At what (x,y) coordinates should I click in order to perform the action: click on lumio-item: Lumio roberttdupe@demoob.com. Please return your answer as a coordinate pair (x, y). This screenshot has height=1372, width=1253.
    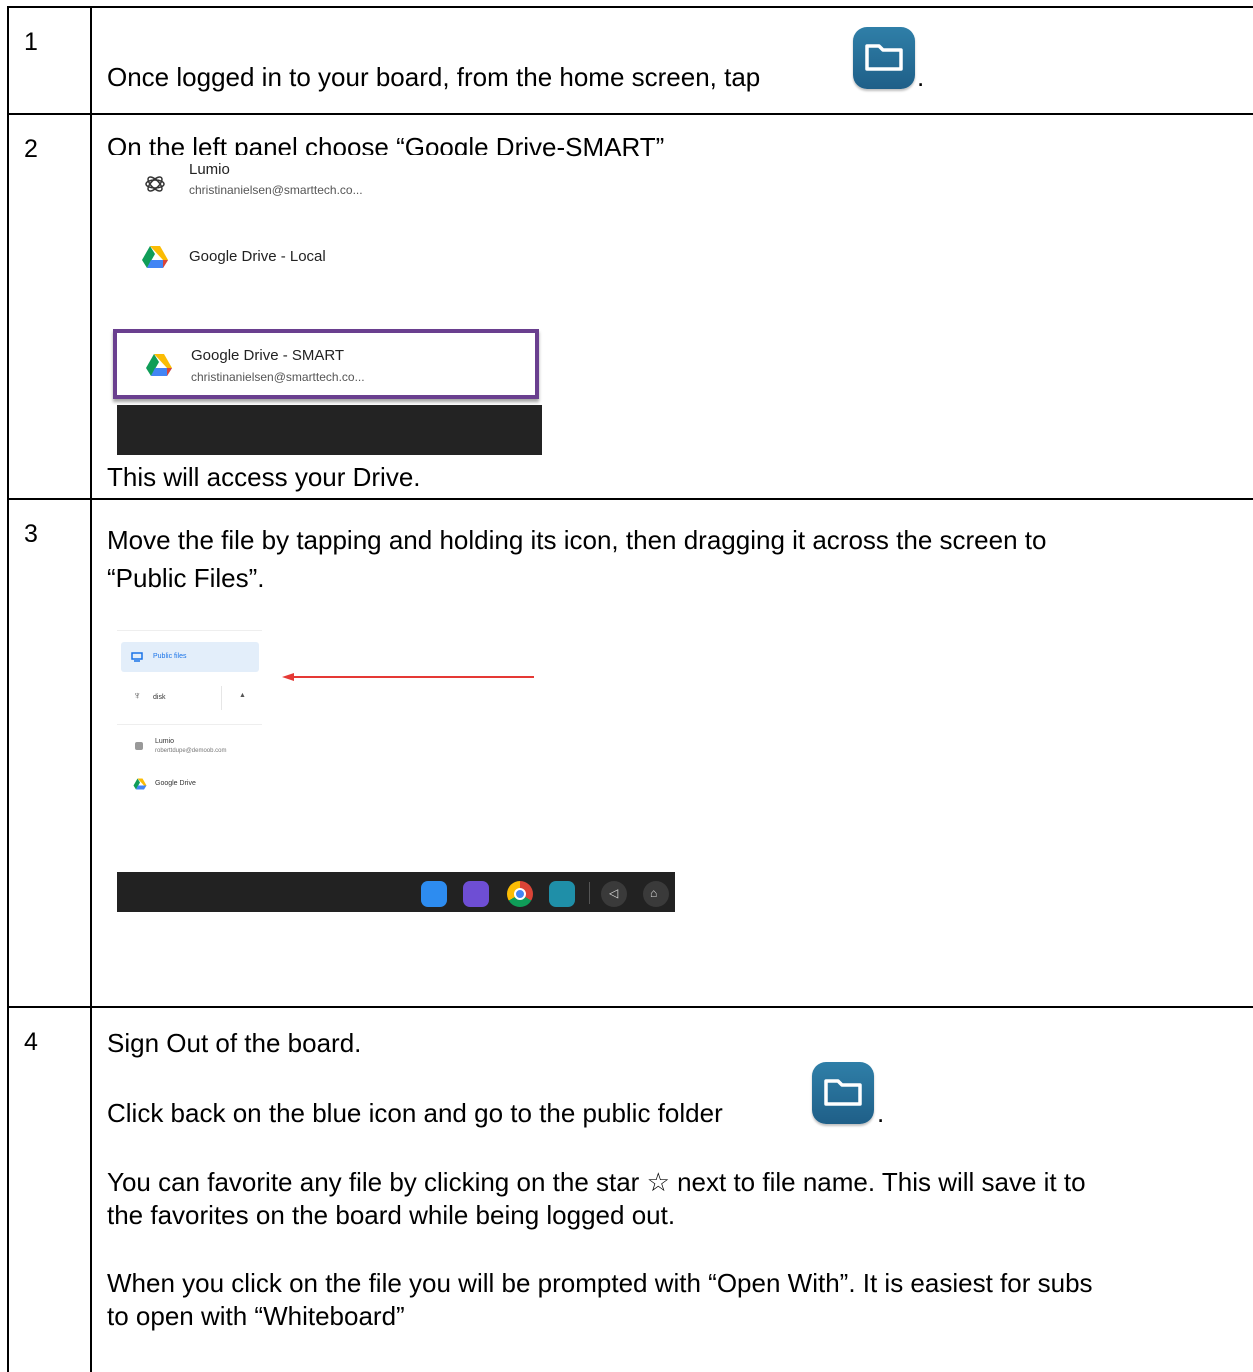
    Looking at the image, I should click on (191, 749).